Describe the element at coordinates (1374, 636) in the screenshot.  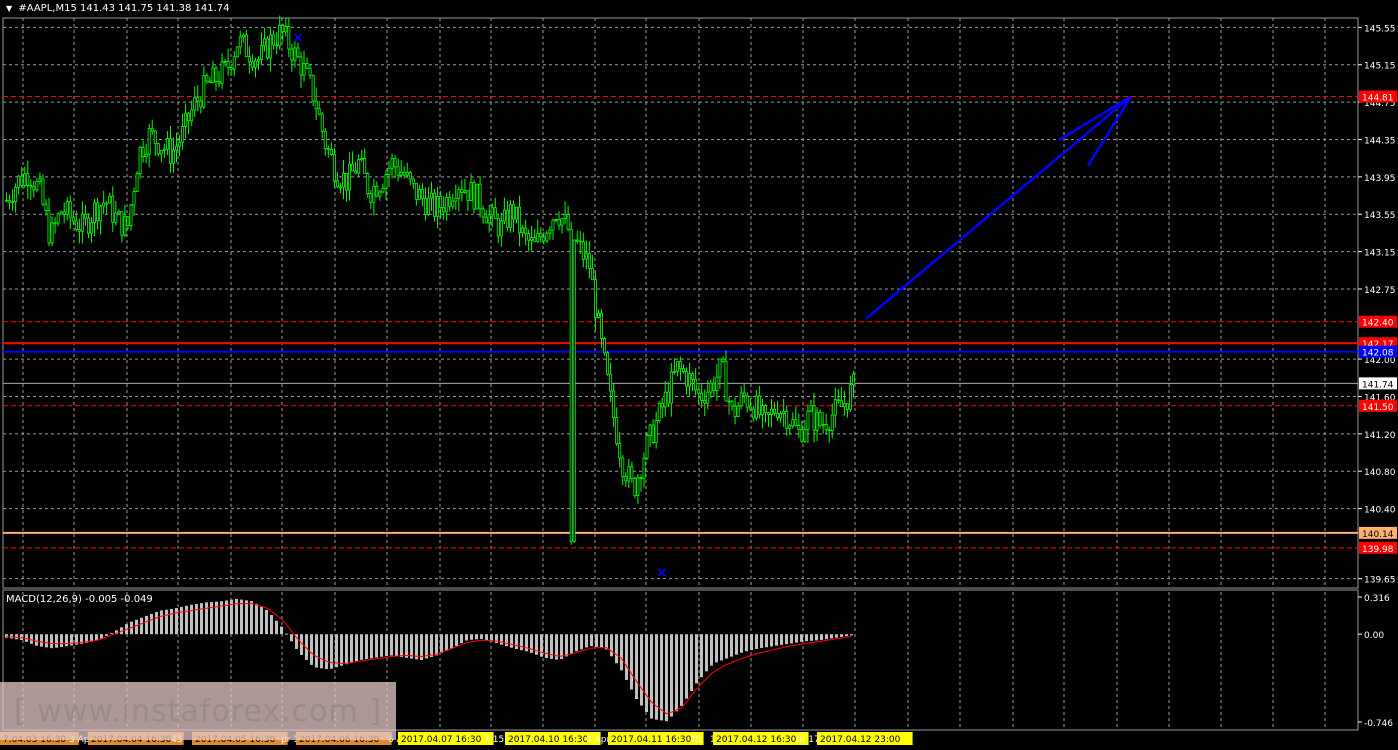
I see `macd-y-tick-label: 0.00` at that location.